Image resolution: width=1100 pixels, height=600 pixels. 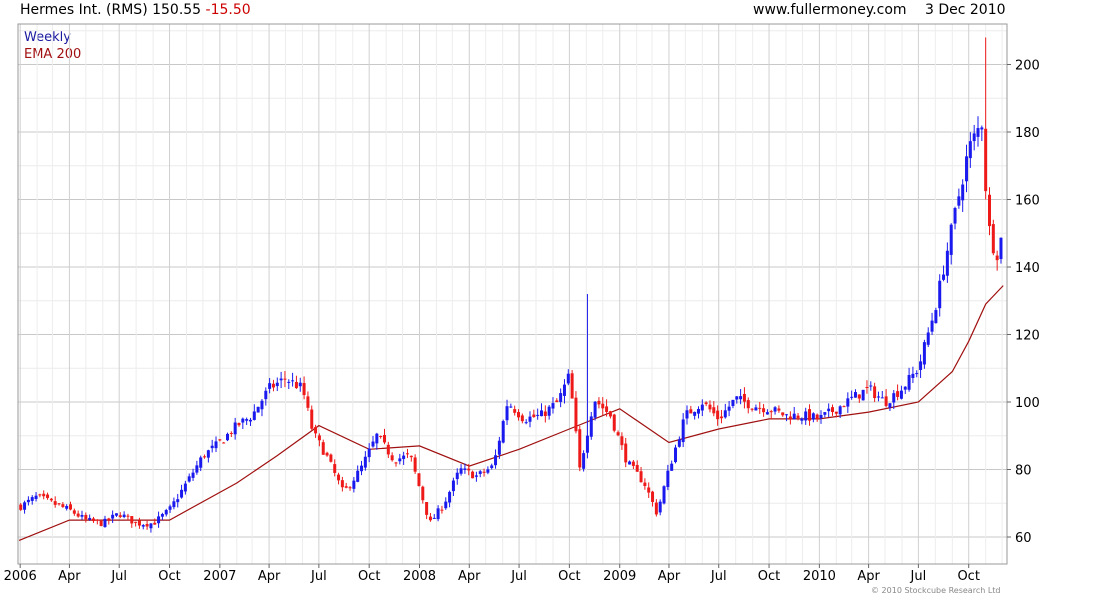 What do you see at coordinates (1023, 471) in the screenshot?
I see `y-tick-label: 80` at bounding box center [1023, 471].